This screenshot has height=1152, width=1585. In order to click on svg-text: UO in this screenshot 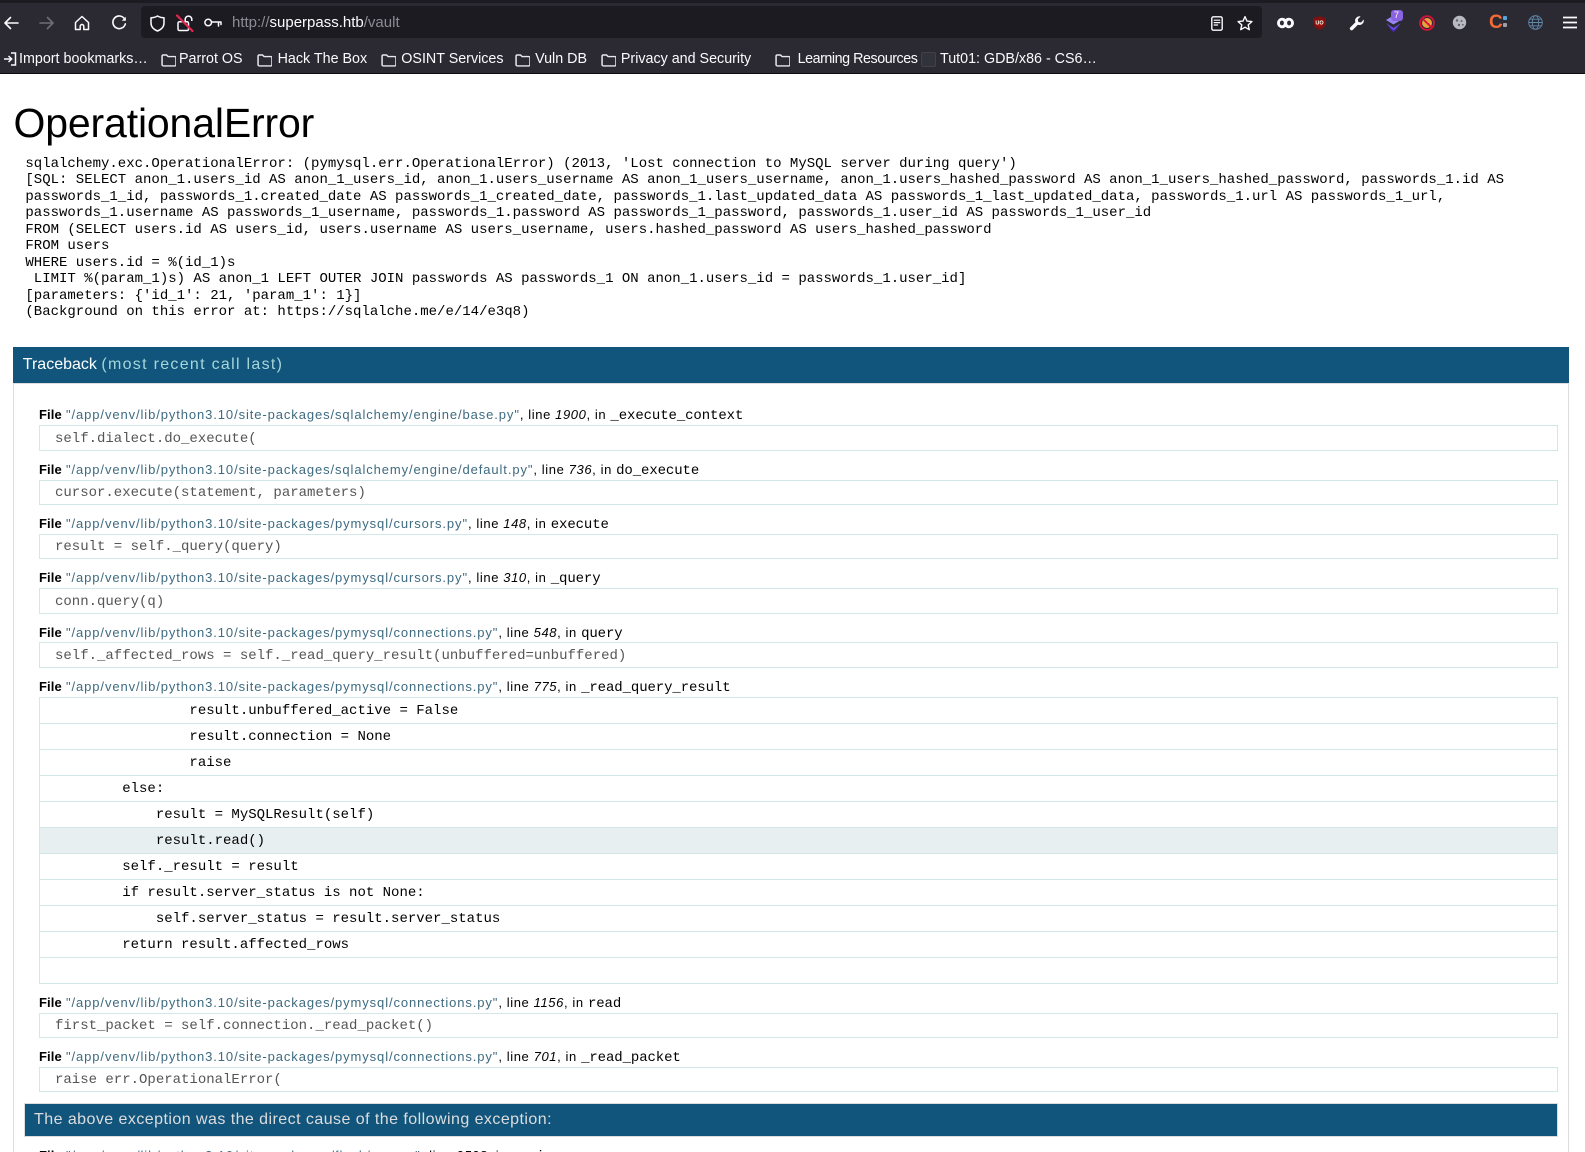, I will do `click(1319, 24)`.